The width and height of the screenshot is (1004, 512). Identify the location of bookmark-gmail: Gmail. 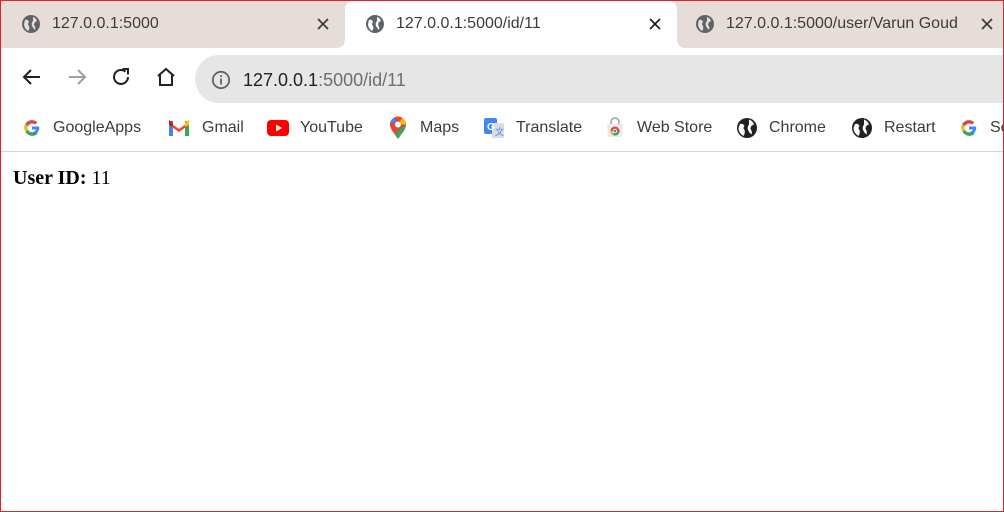
(206, 128).